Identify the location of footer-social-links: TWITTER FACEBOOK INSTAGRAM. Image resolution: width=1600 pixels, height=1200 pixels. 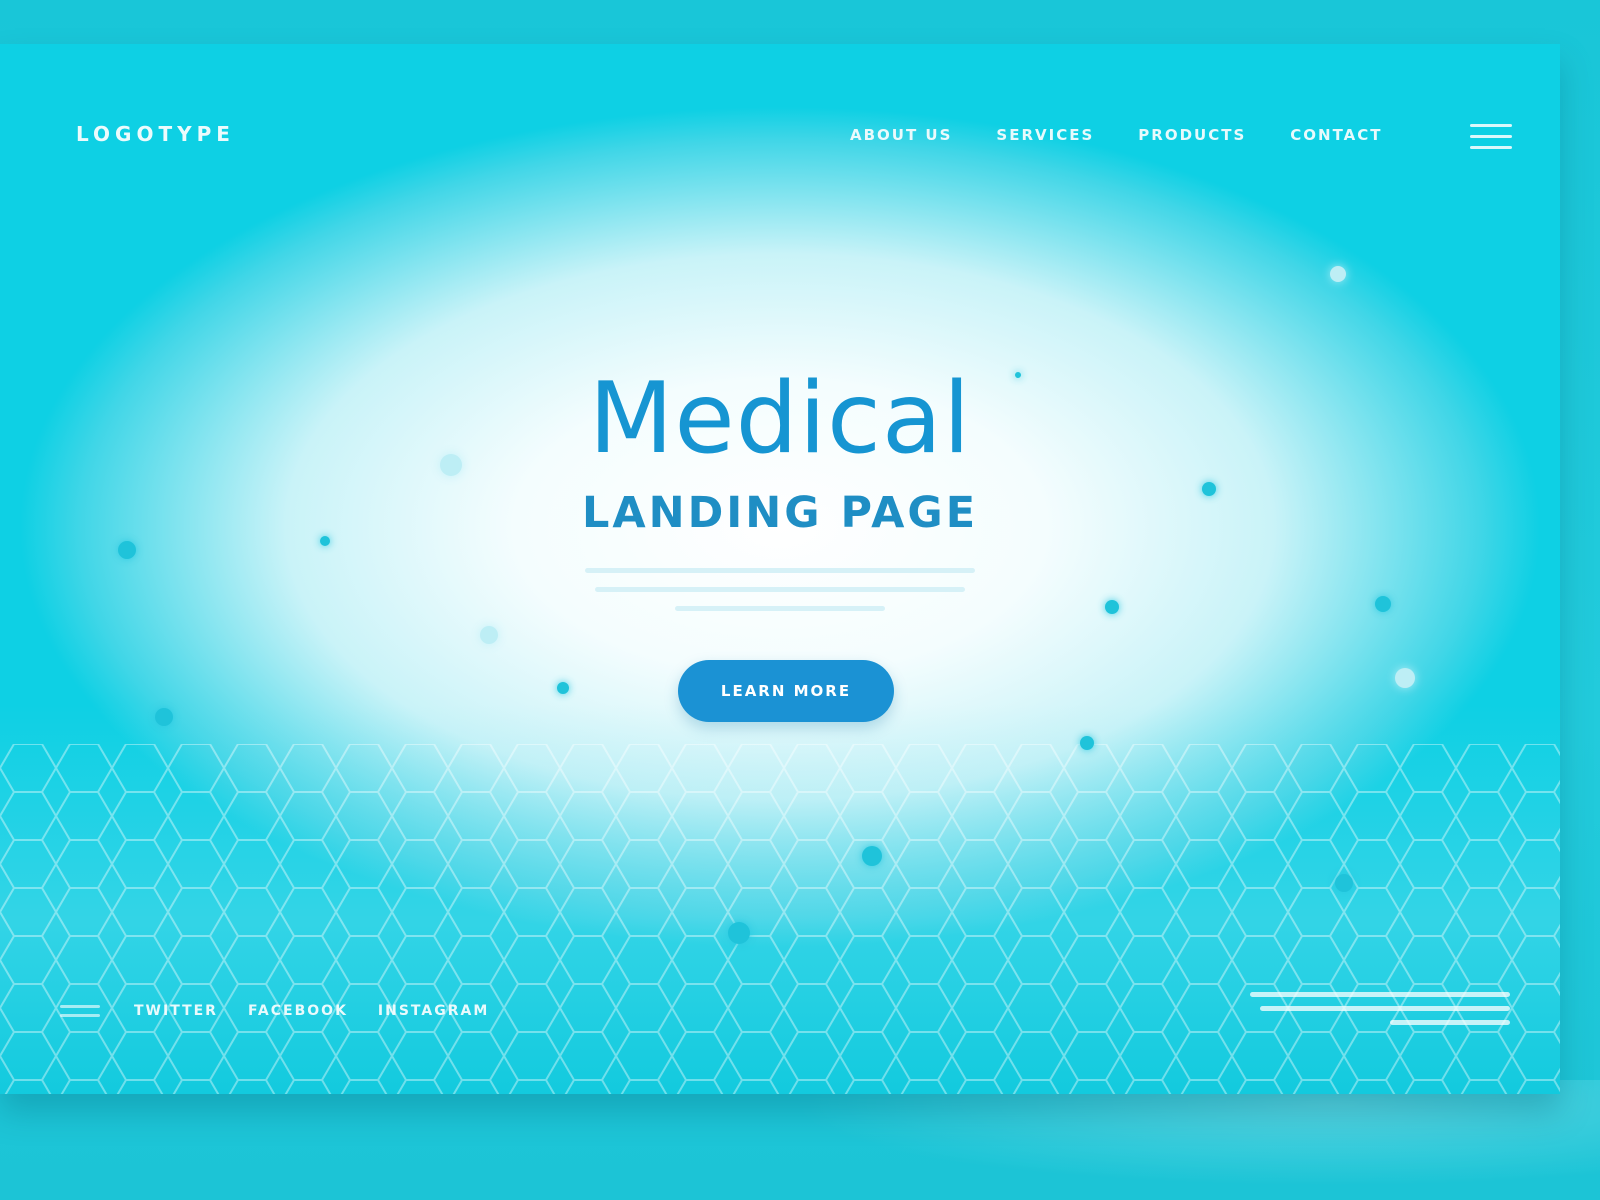
(274, 1011).